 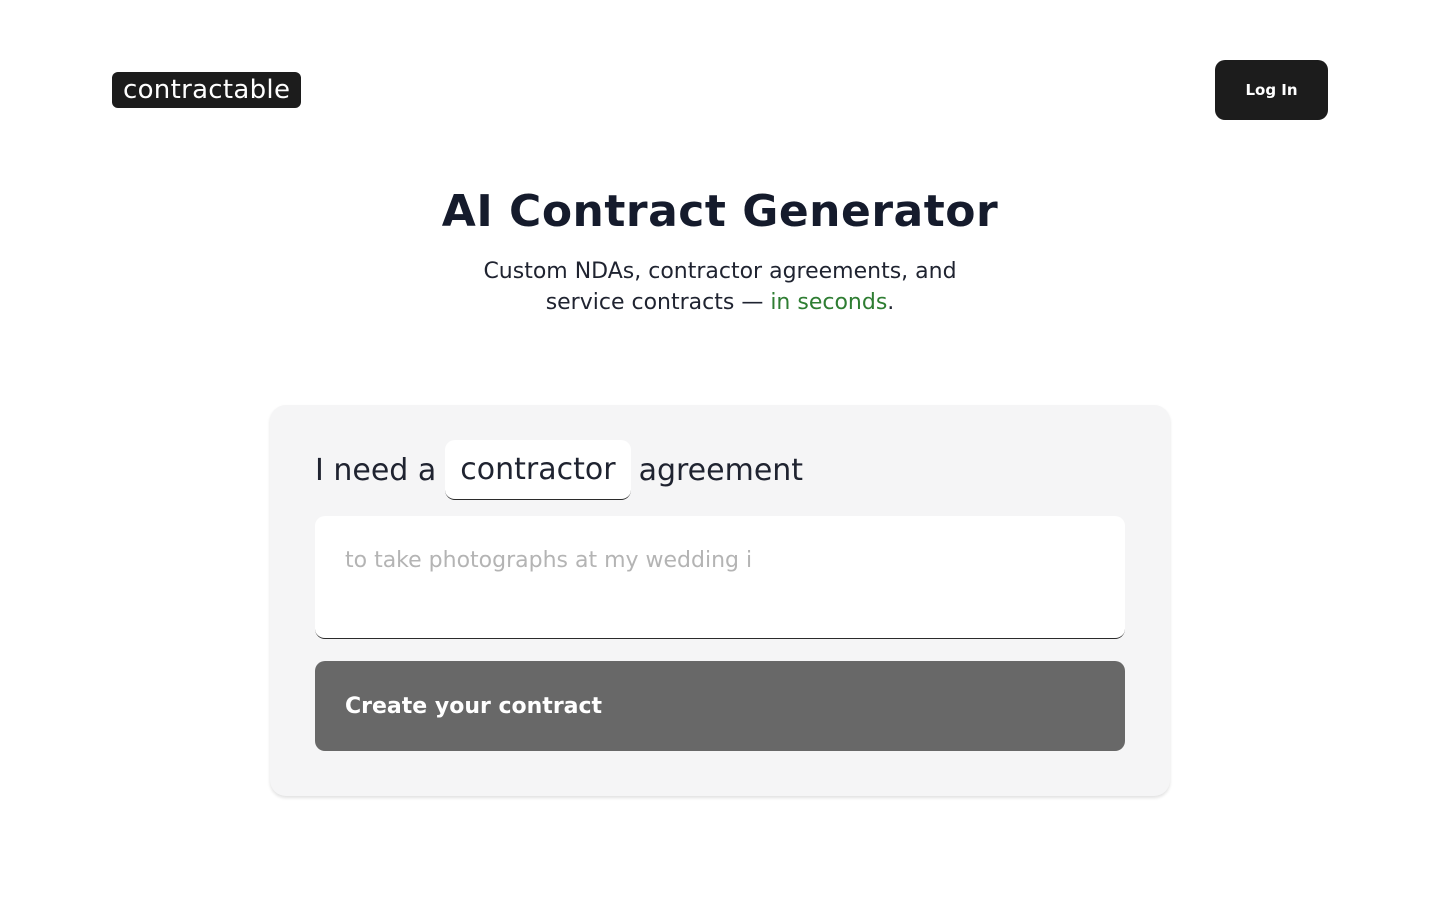 I want to click on subtitle-line2: service contracts —, so click(x=658, y=302).